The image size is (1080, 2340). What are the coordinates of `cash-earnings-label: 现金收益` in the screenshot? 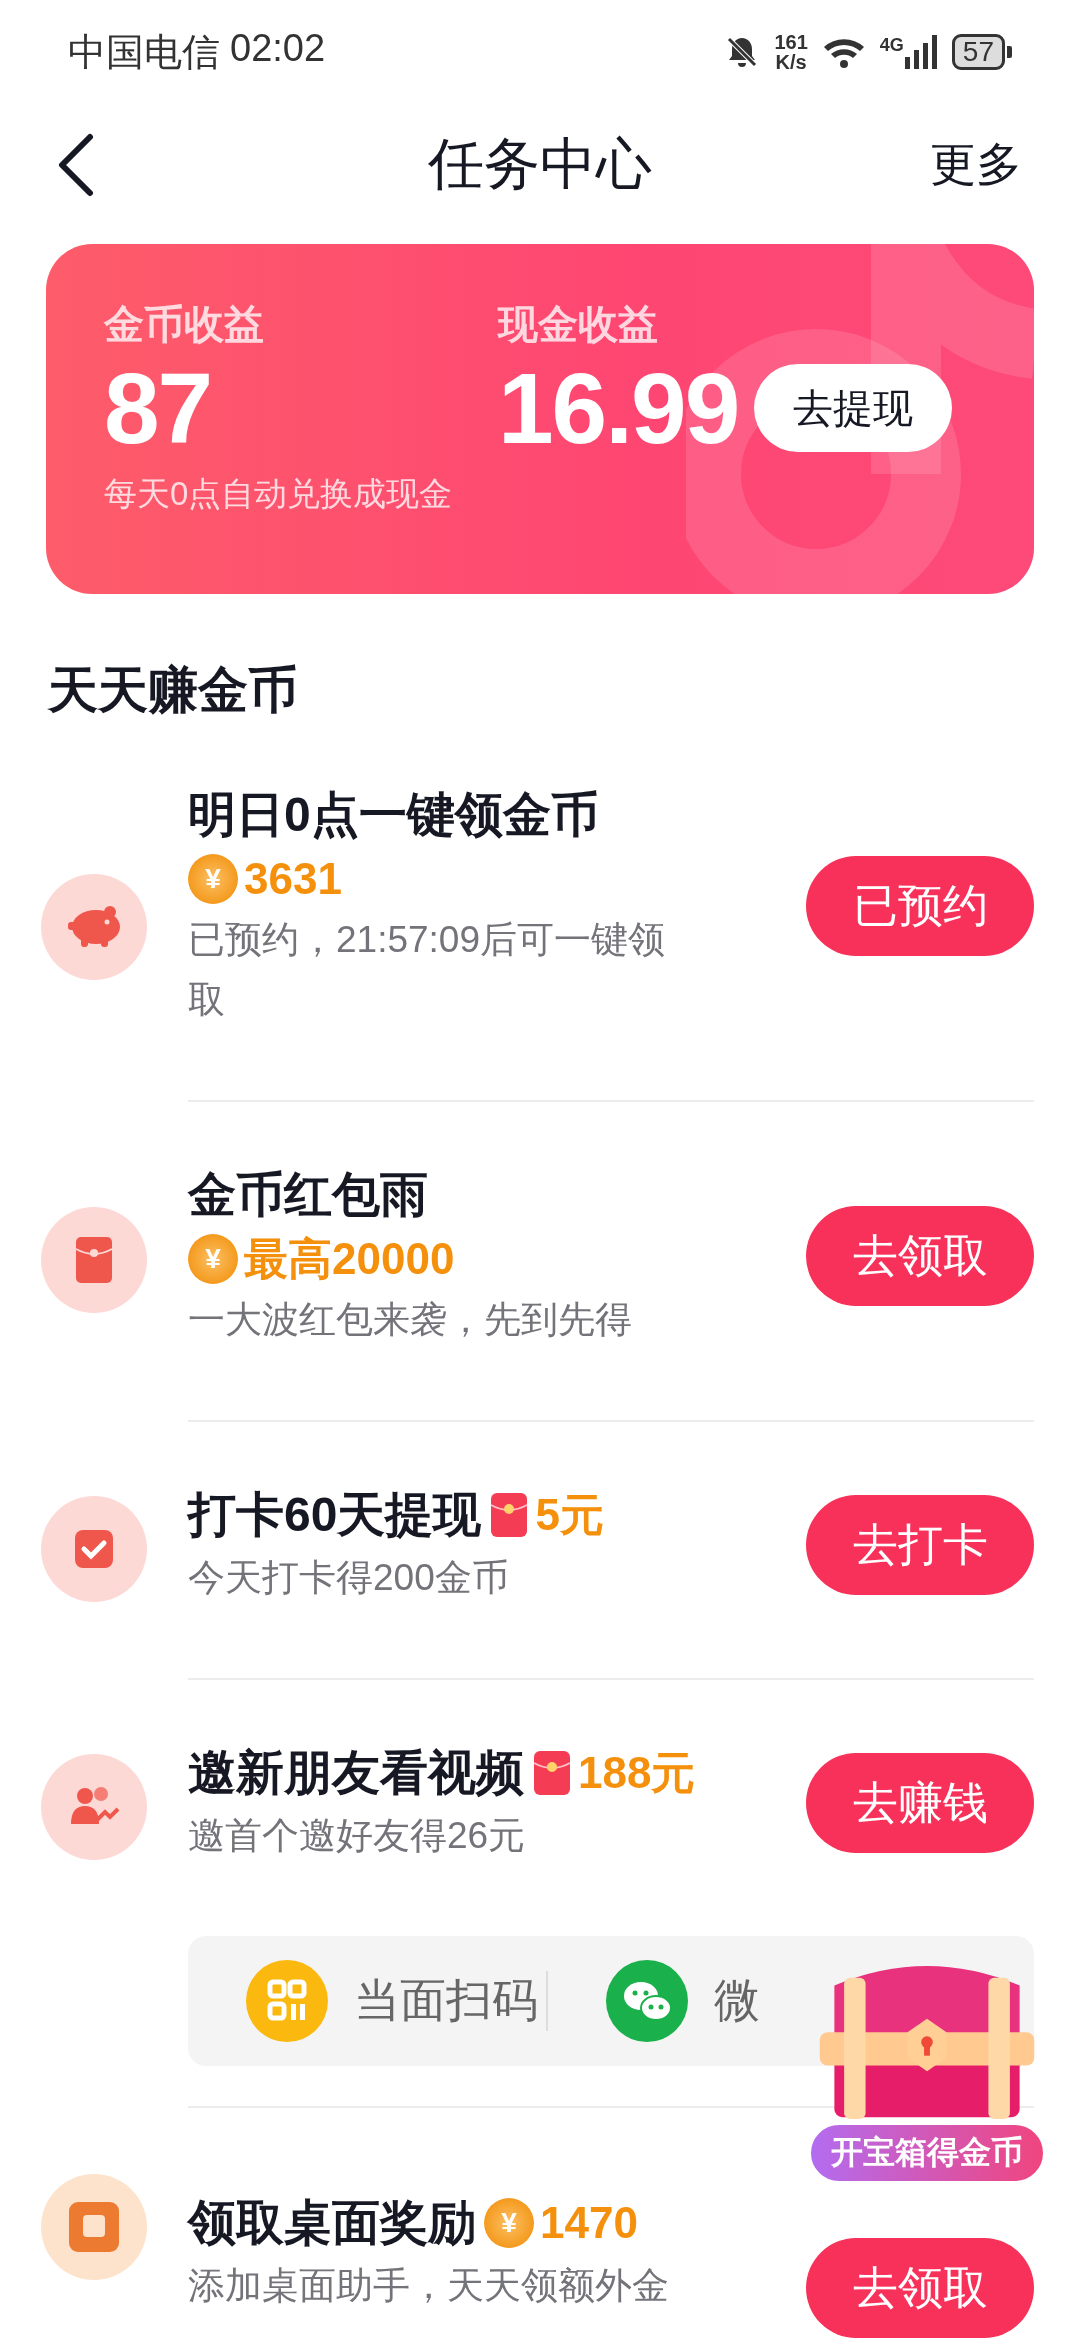 It's located at (578, 324).